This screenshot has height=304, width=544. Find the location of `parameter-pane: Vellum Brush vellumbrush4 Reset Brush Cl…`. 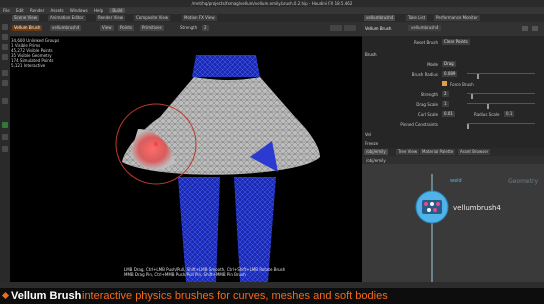

parameter-pane: Vellum Brush vellumbrush4 Reset Brush Cl… is located at coordinates (453, 85).